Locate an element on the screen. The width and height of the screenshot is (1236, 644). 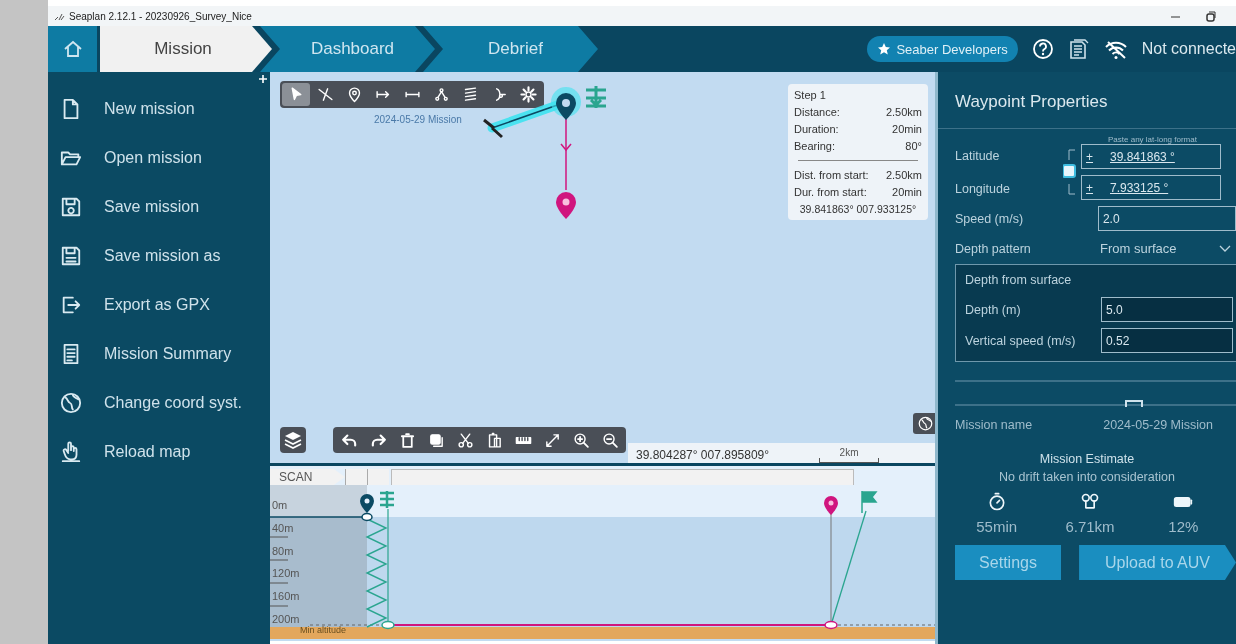
nav-tab: Dashboard is located at coordinates (347, 49).